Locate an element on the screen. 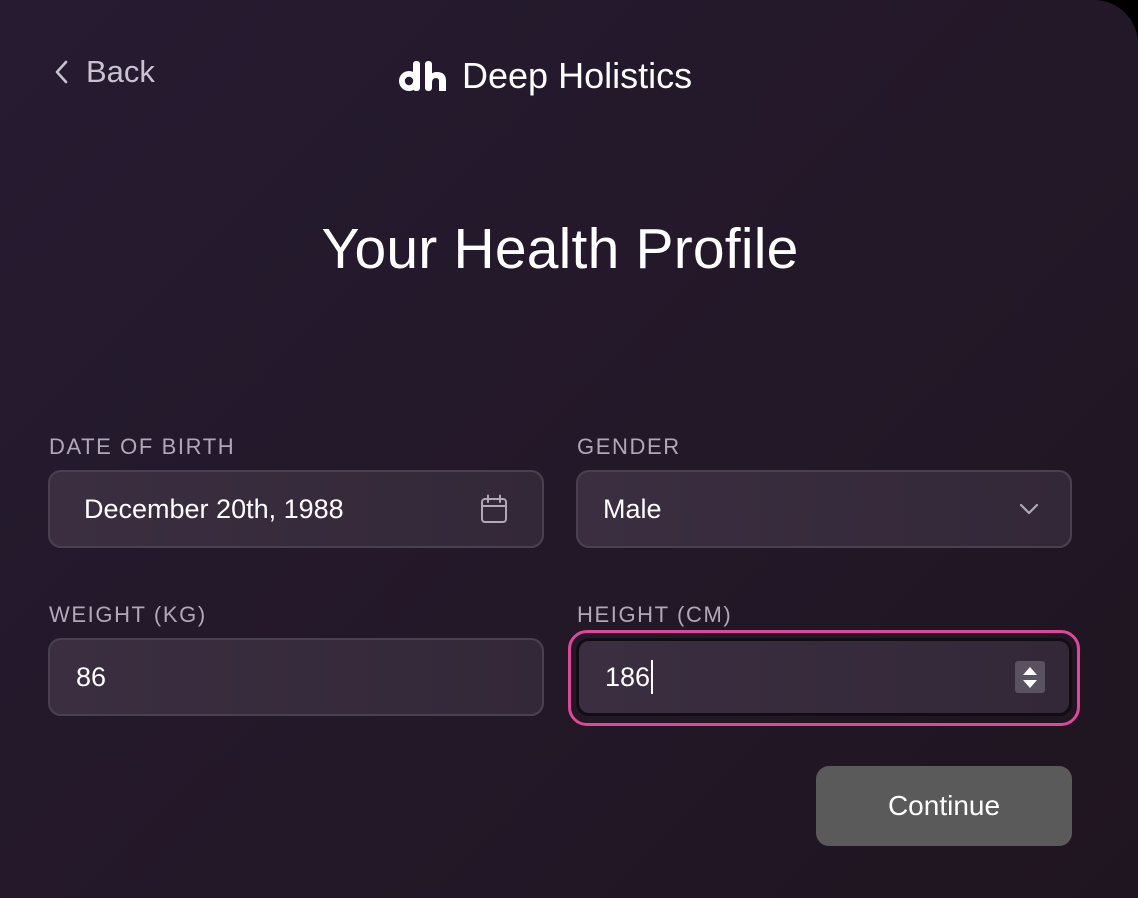  increment-arrow-icon is located at coordinates (1030, 670).